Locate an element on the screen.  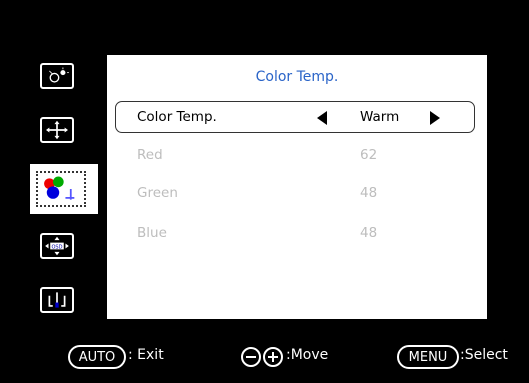
blue-label: Blue is located at coordinates (152, 233).